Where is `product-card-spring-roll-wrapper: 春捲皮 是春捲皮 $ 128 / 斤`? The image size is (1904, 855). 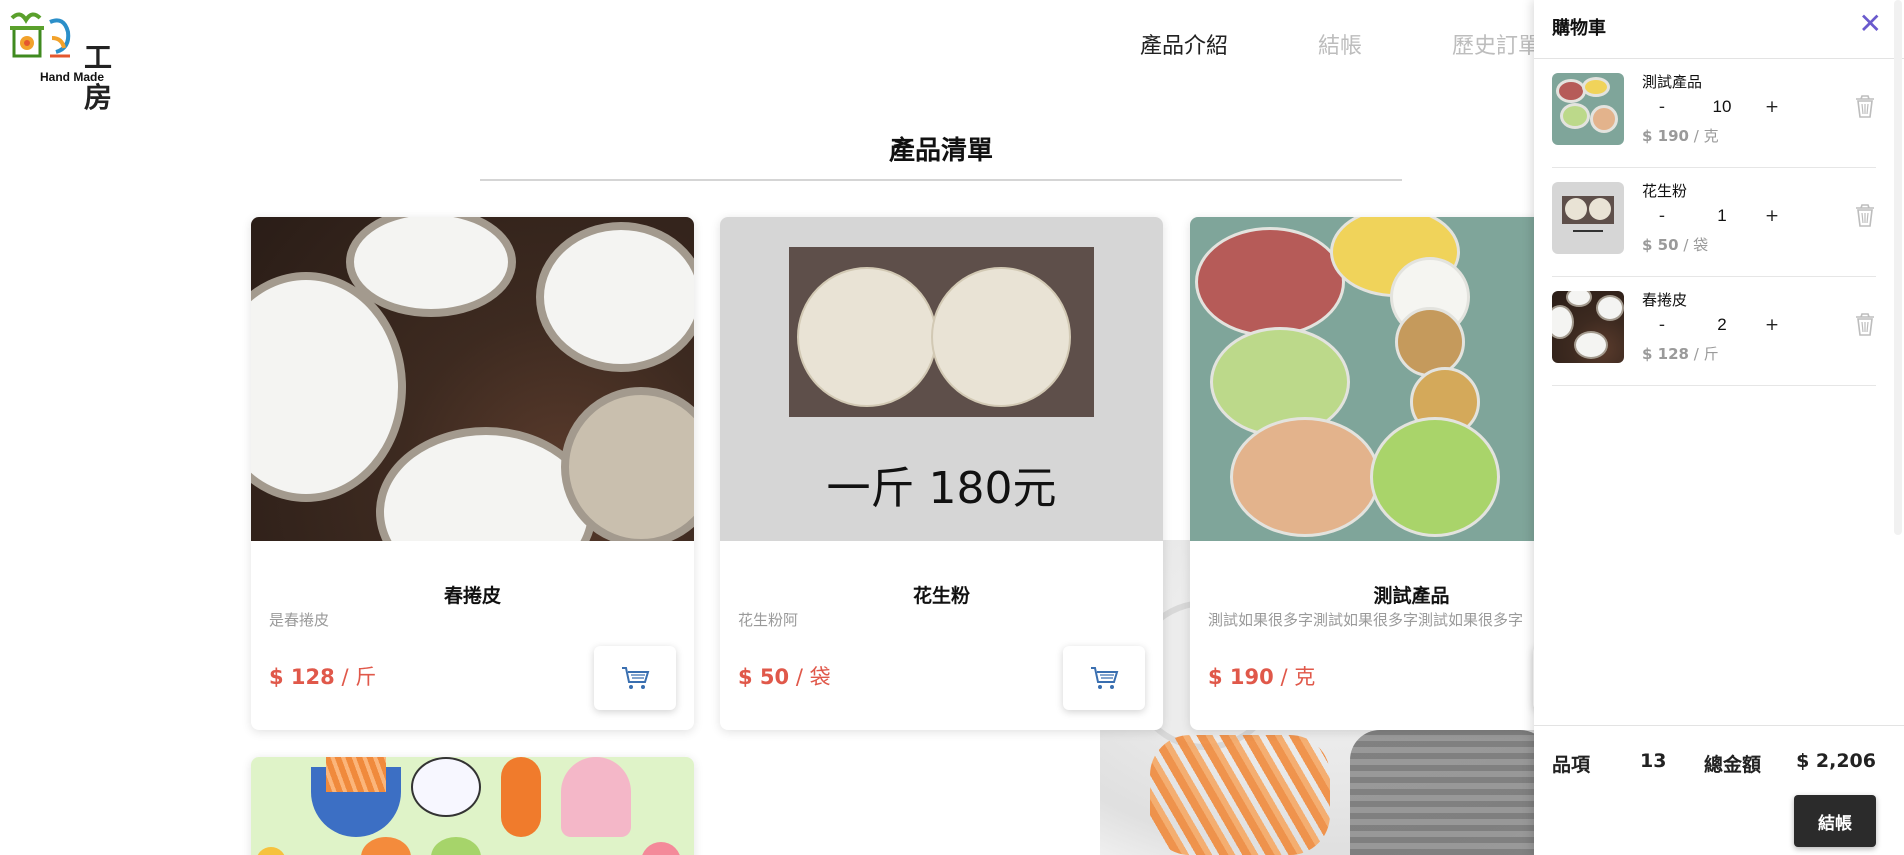
product-card-spring-roll-wrapper: 春捲皮 是春捲皮 $ 128 / 斤 is located at coordinates (472, 473).